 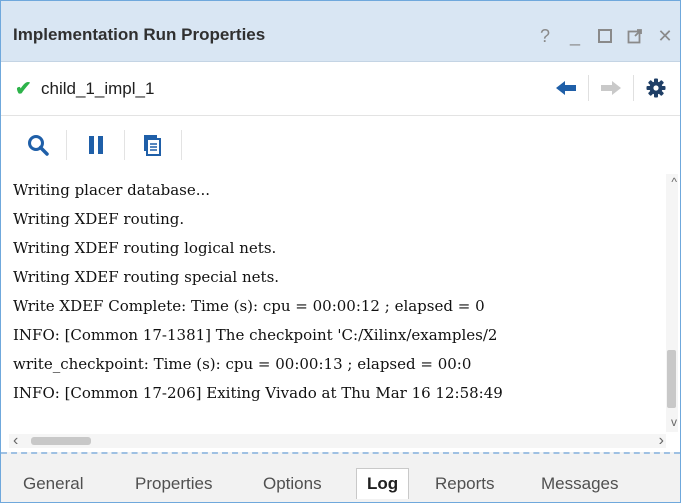 What do you see at coordinates (465, 484) in the screenshot?
I see `tab-reports: Reports` at bounding box center [465, 484].